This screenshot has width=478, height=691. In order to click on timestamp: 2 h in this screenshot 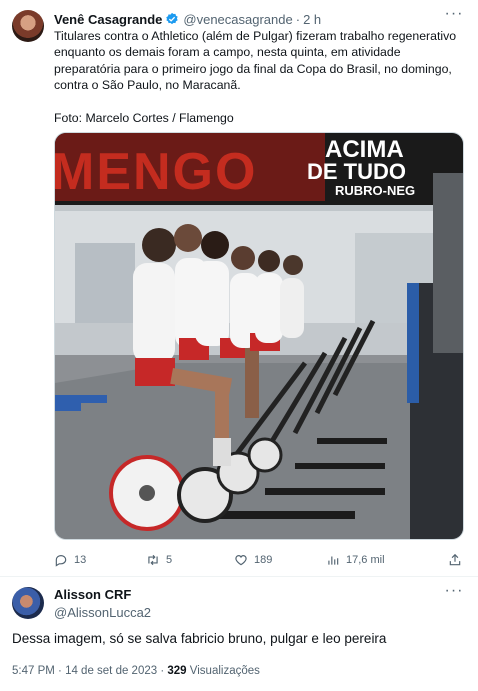, I will do `click(312, 19)`.